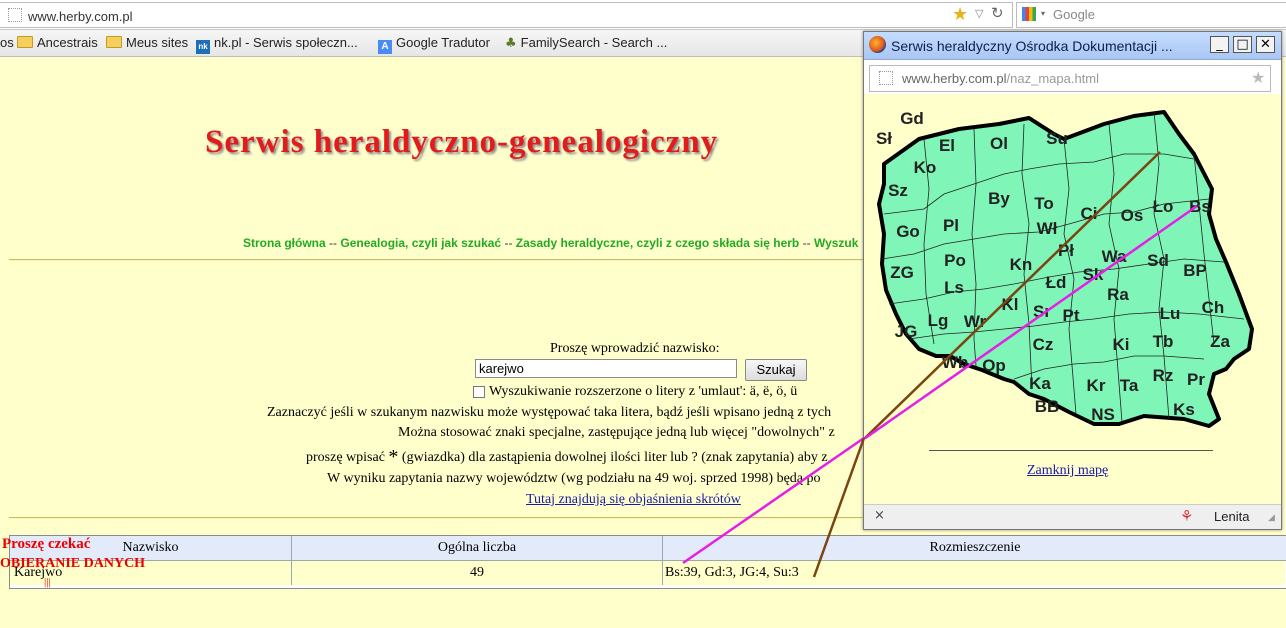 This screenshot has height=628, width=1286. I want to click on region-label: Lg, so click(938, 320).